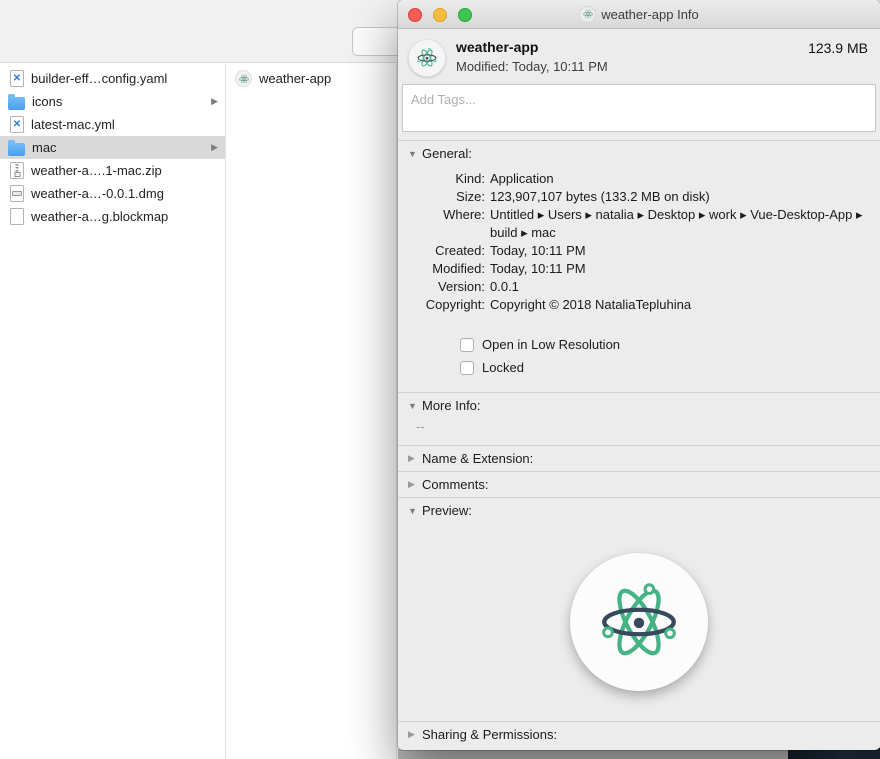  I want to click on section-sharing: ▶ Sharing & Permissions:, so click(639, 735).